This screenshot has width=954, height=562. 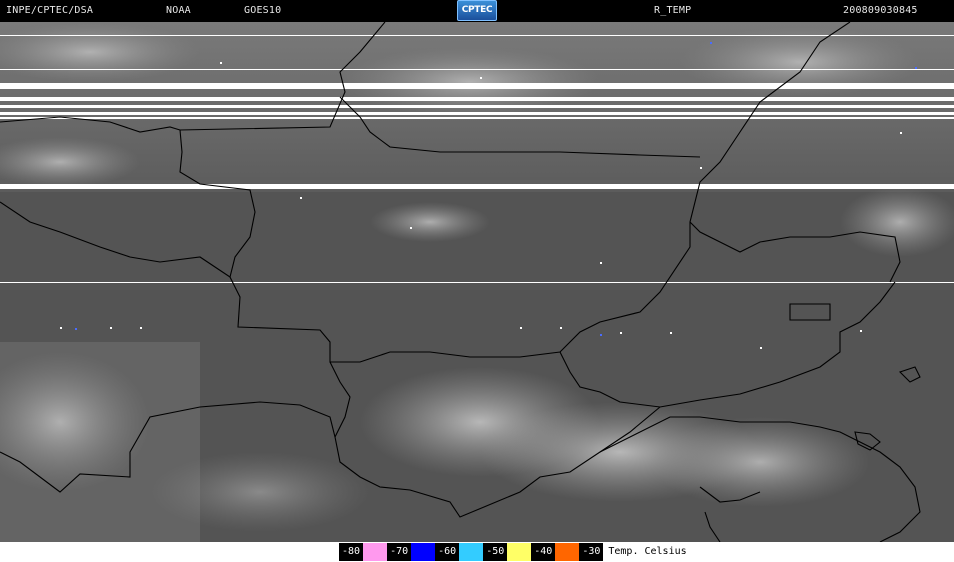 What do you see at coordinates (447, 552) in the screenshot?
I see `legend-tick: -60` at bounding box center [447, 552].